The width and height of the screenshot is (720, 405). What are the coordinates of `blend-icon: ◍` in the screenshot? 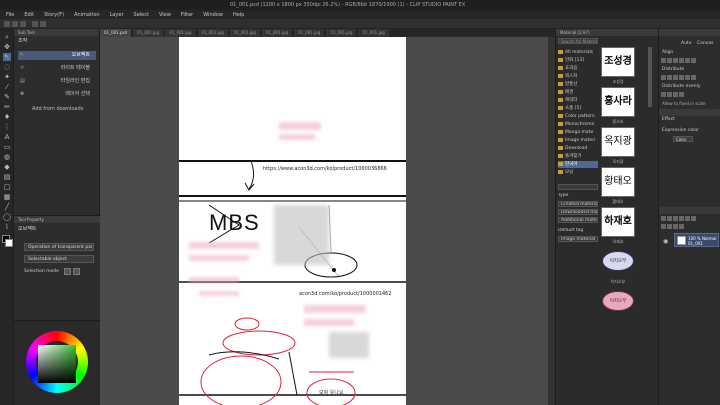 It's located at (7, 157).